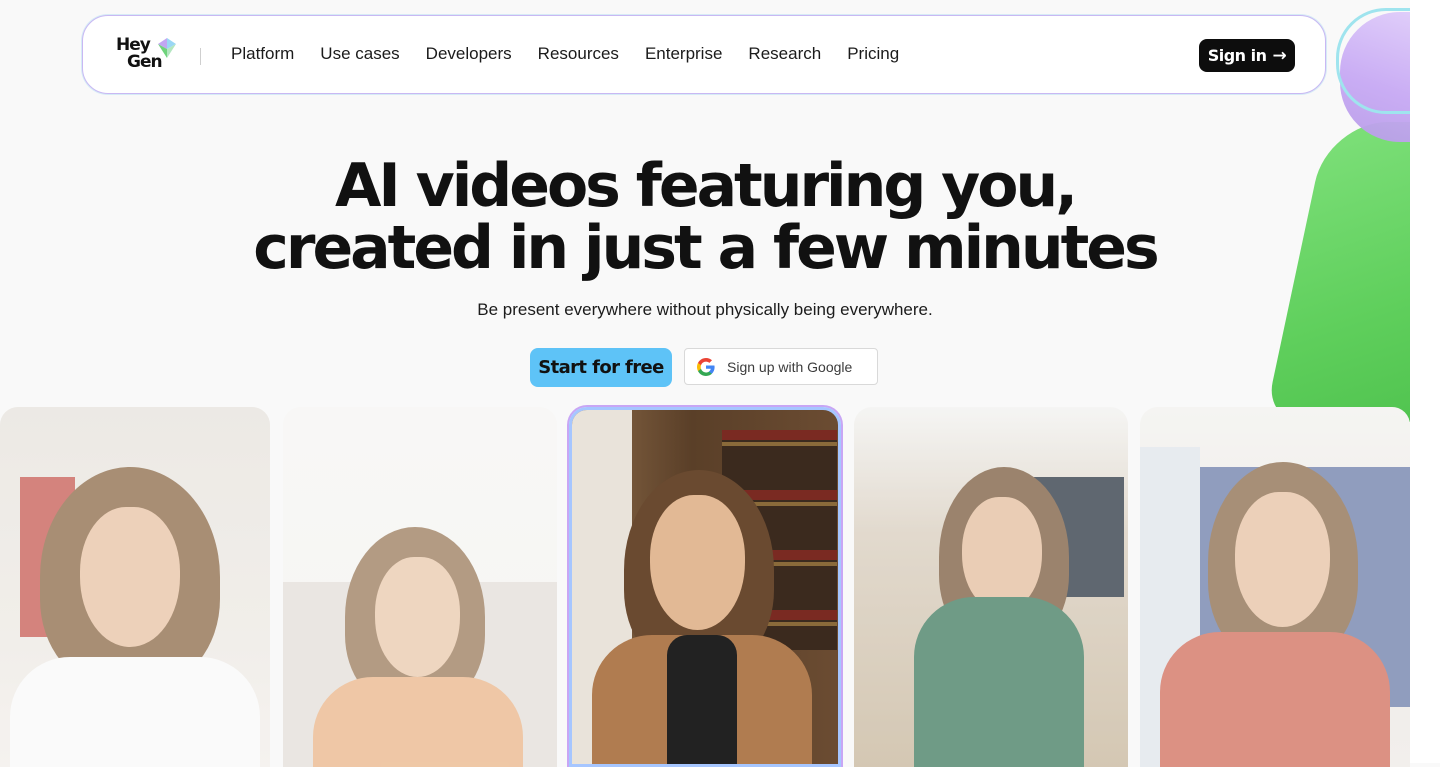 This screenshot has height=767, width=1440. I want to click on nav-item-research: Research, so click(784, 54).